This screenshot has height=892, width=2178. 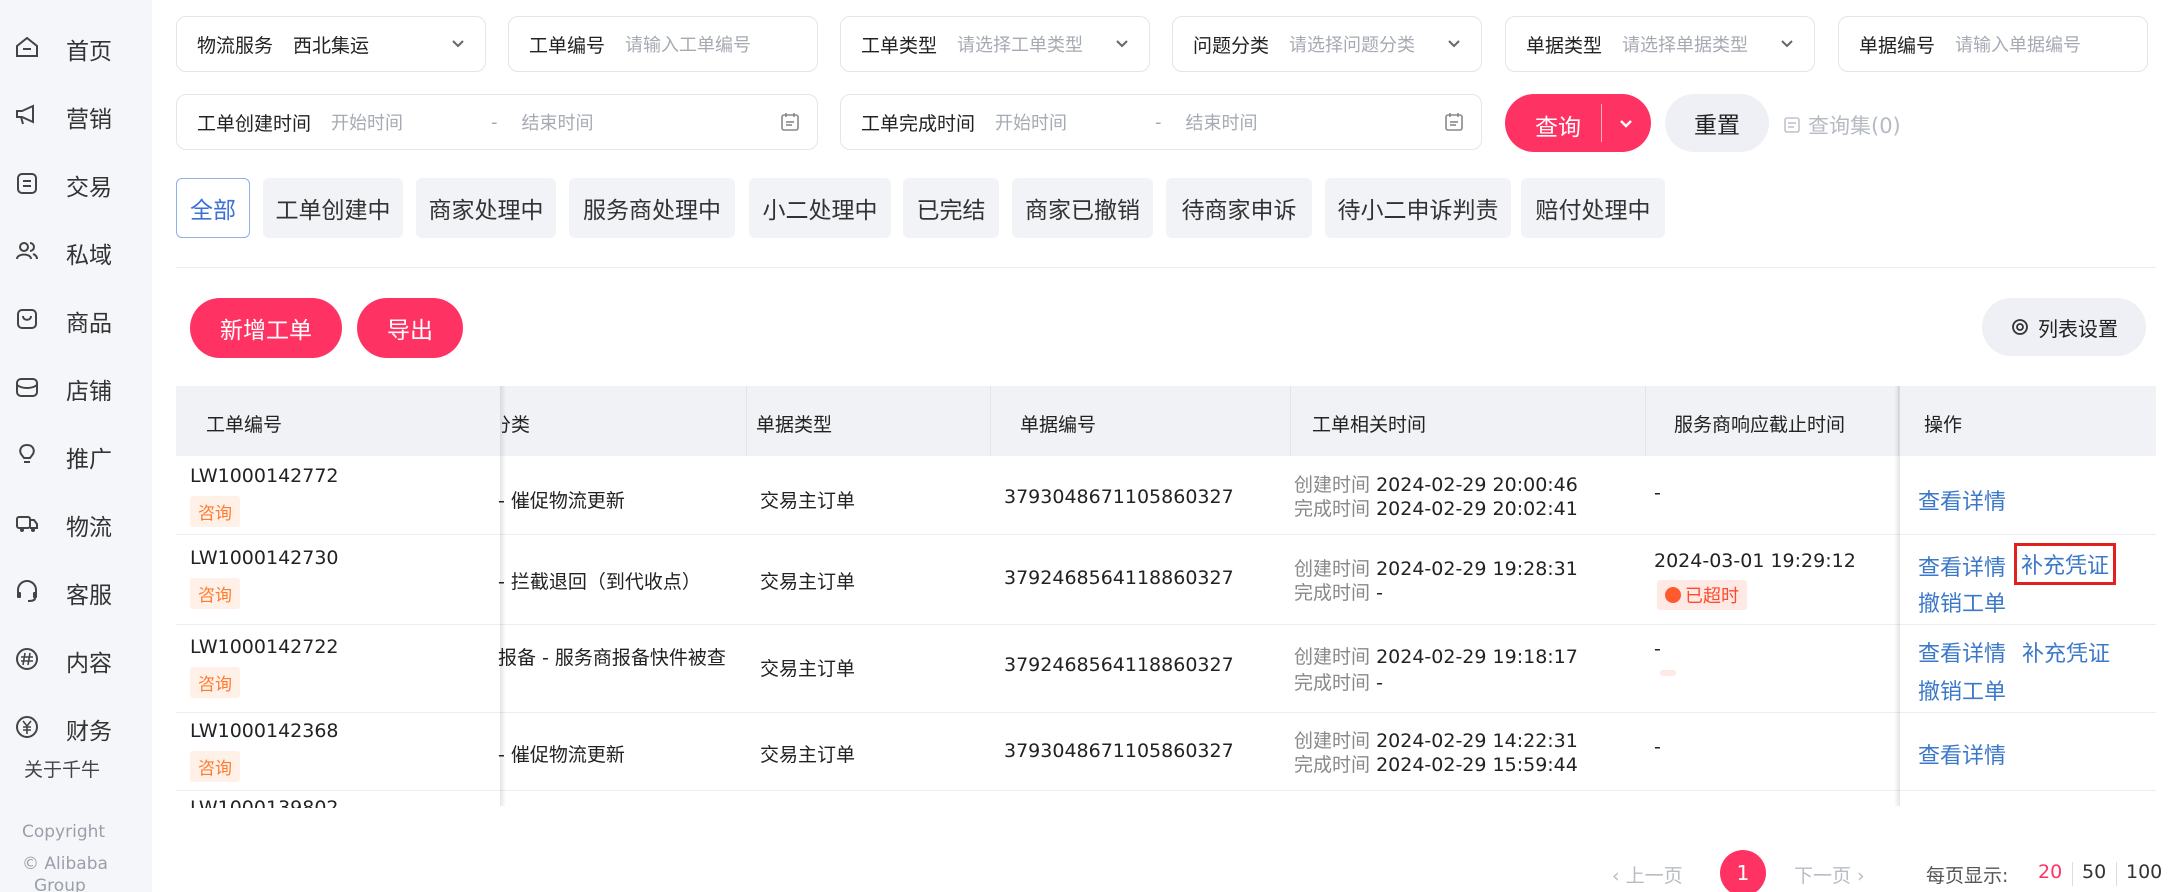 I want to click on tab-merchant-processing: 商家处理中, so click(x=486, y=208).